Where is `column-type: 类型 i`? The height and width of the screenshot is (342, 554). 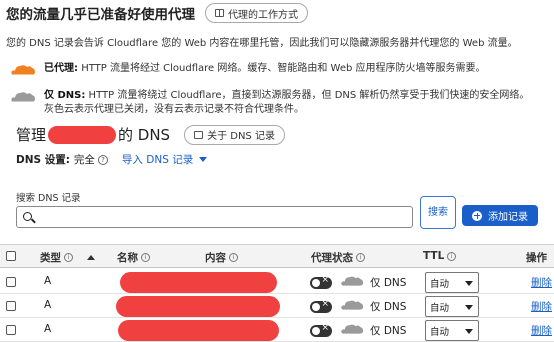
column-type: 类型 i is located at coordinates (67, 257).